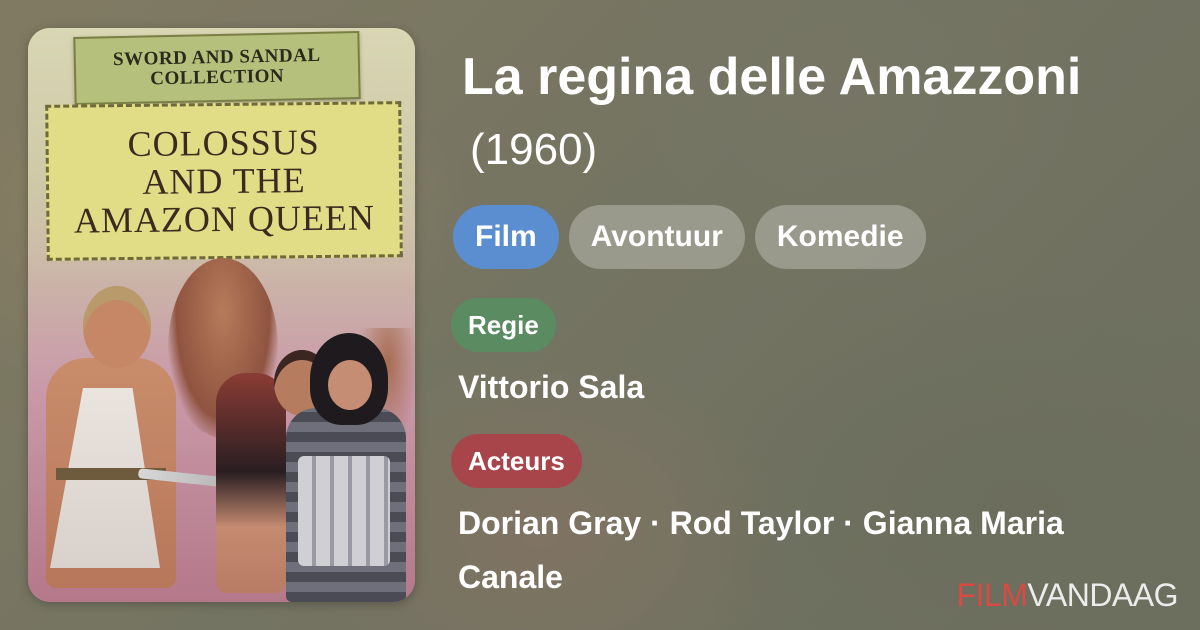 The image size is (1200, 630). Describe the element at coordinates (350, 385) in the screenshot. I see `poster-queen-face` at that location.